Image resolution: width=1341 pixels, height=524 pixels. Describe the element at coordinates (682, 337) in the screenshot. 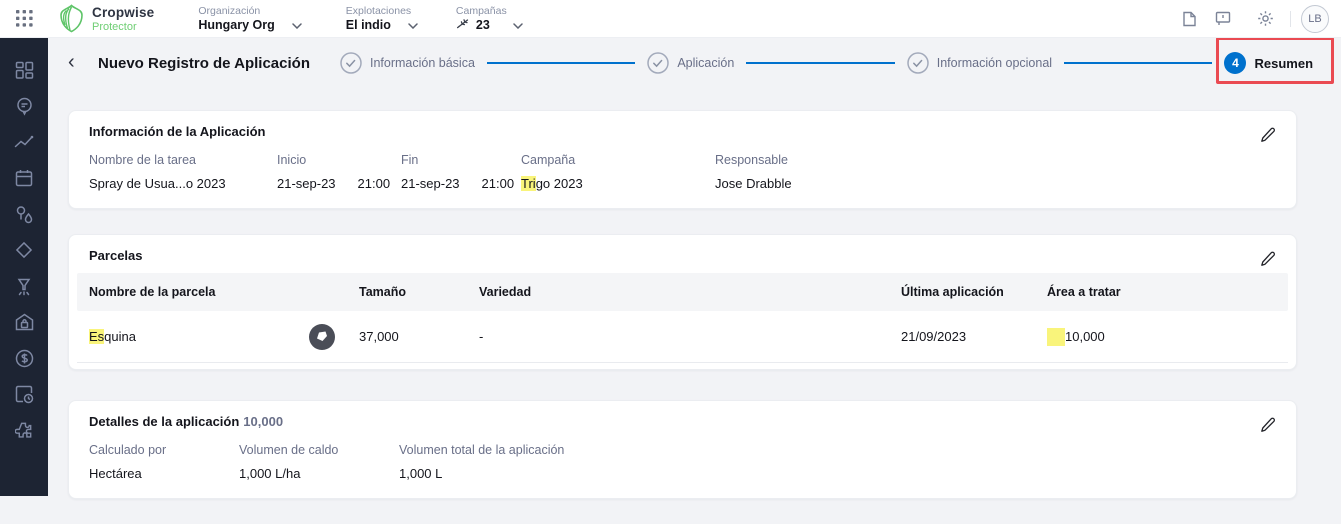

I see `table-row: Esquina 37,000 - 21/09/2023 10,000` at that location.